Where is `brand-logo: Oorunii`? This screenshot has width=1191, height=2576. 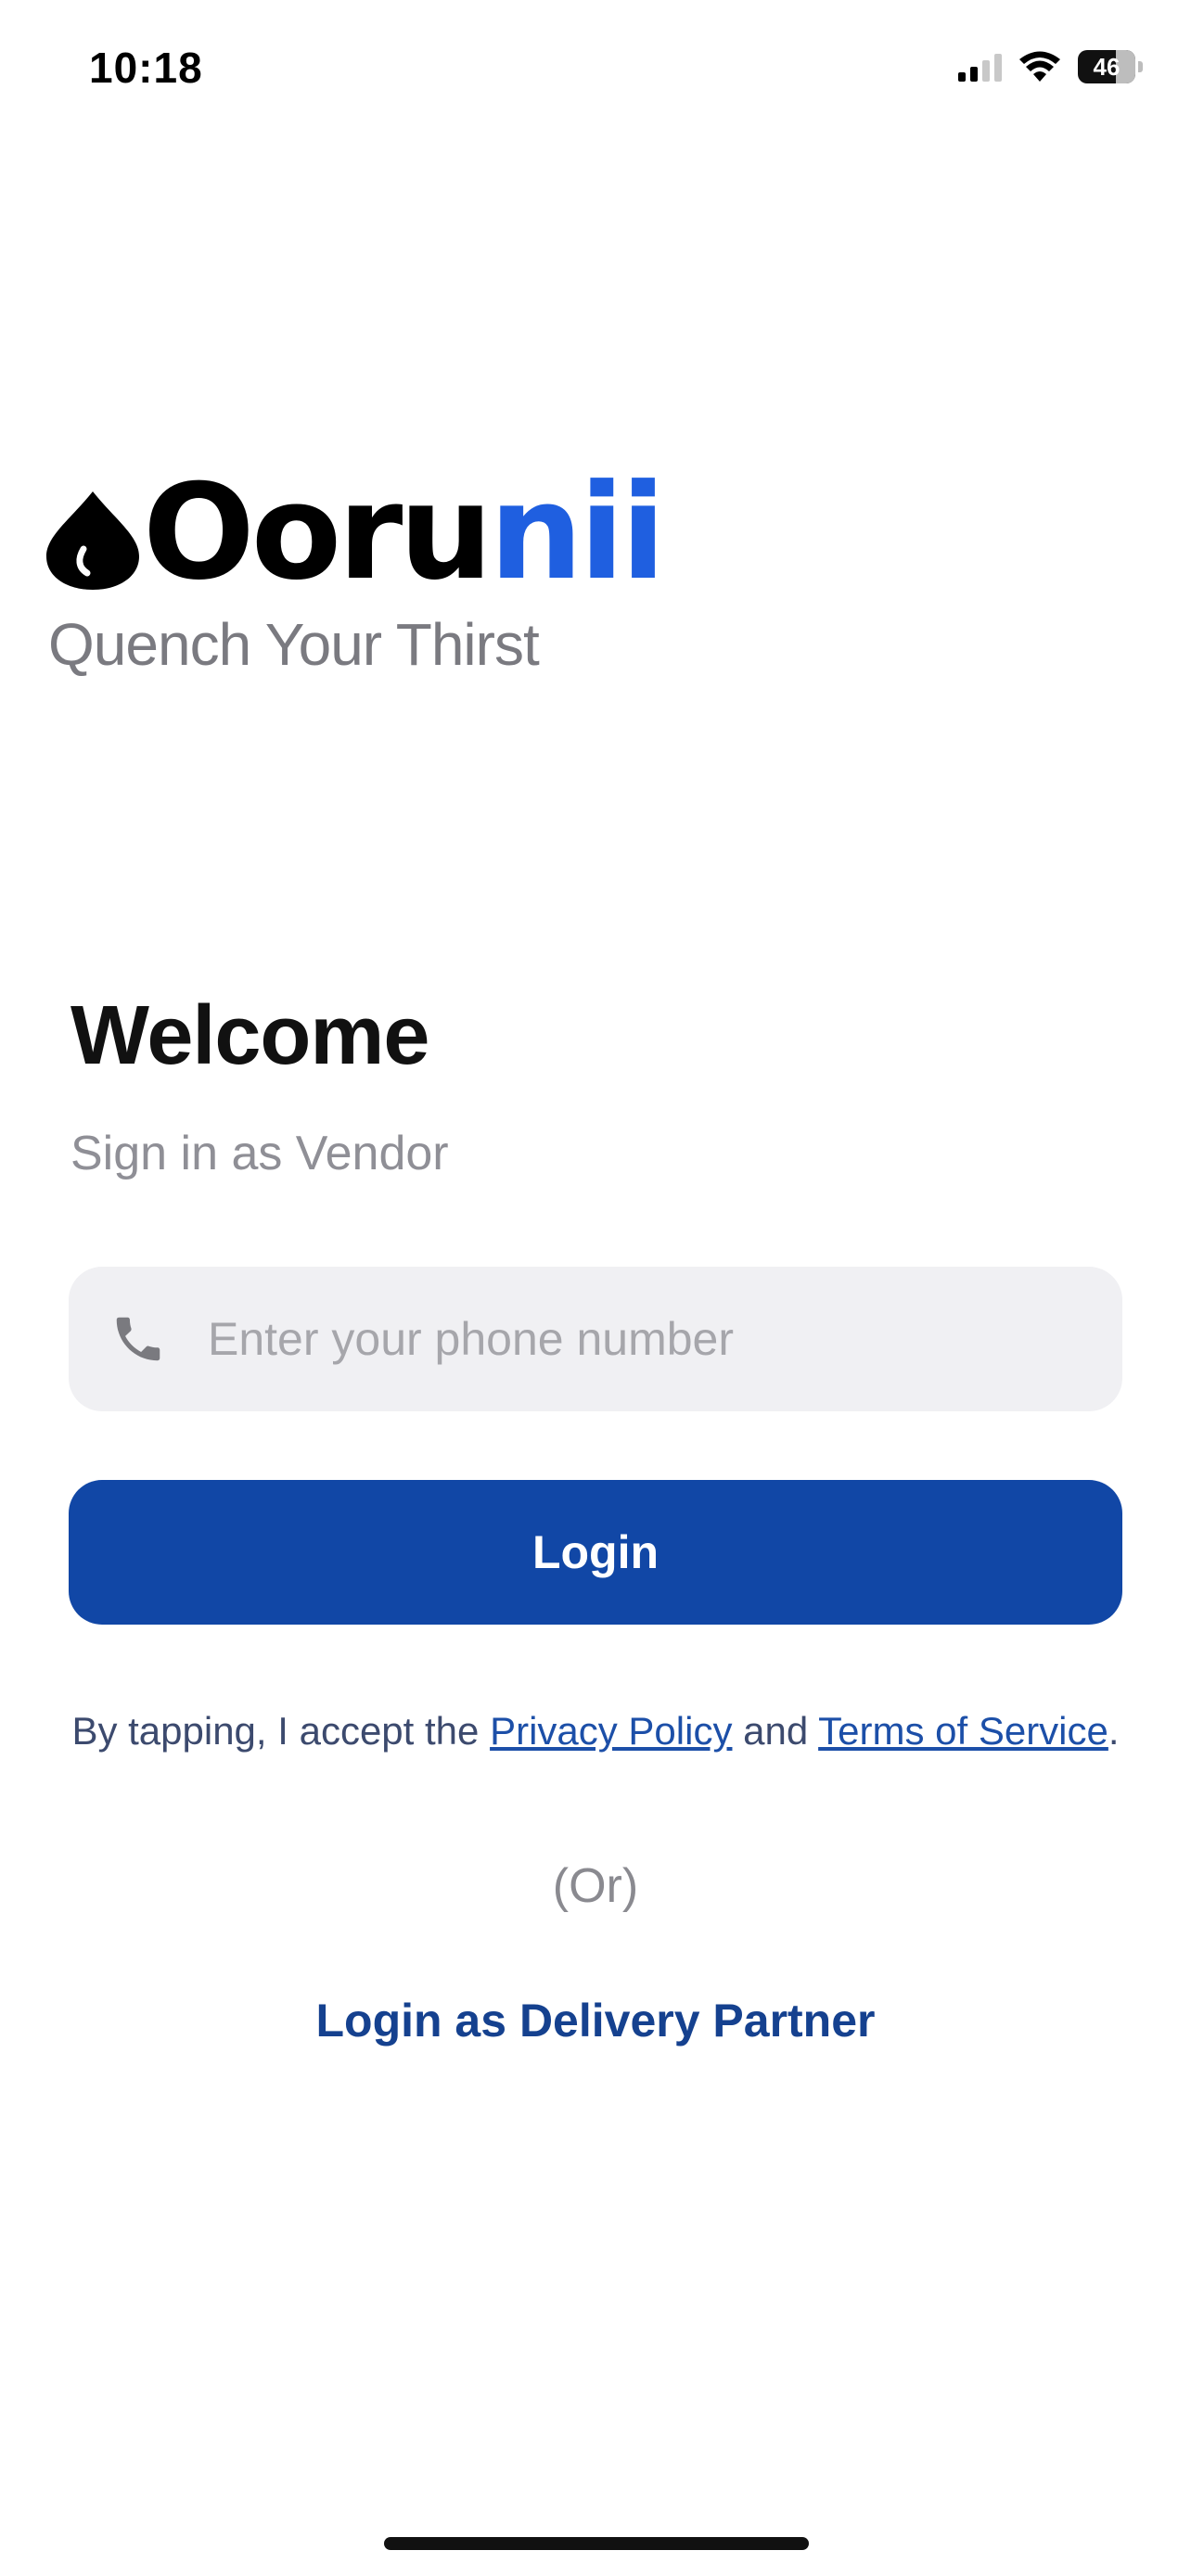 brand-logo: Oorunii is located at coordinates (354, 525).